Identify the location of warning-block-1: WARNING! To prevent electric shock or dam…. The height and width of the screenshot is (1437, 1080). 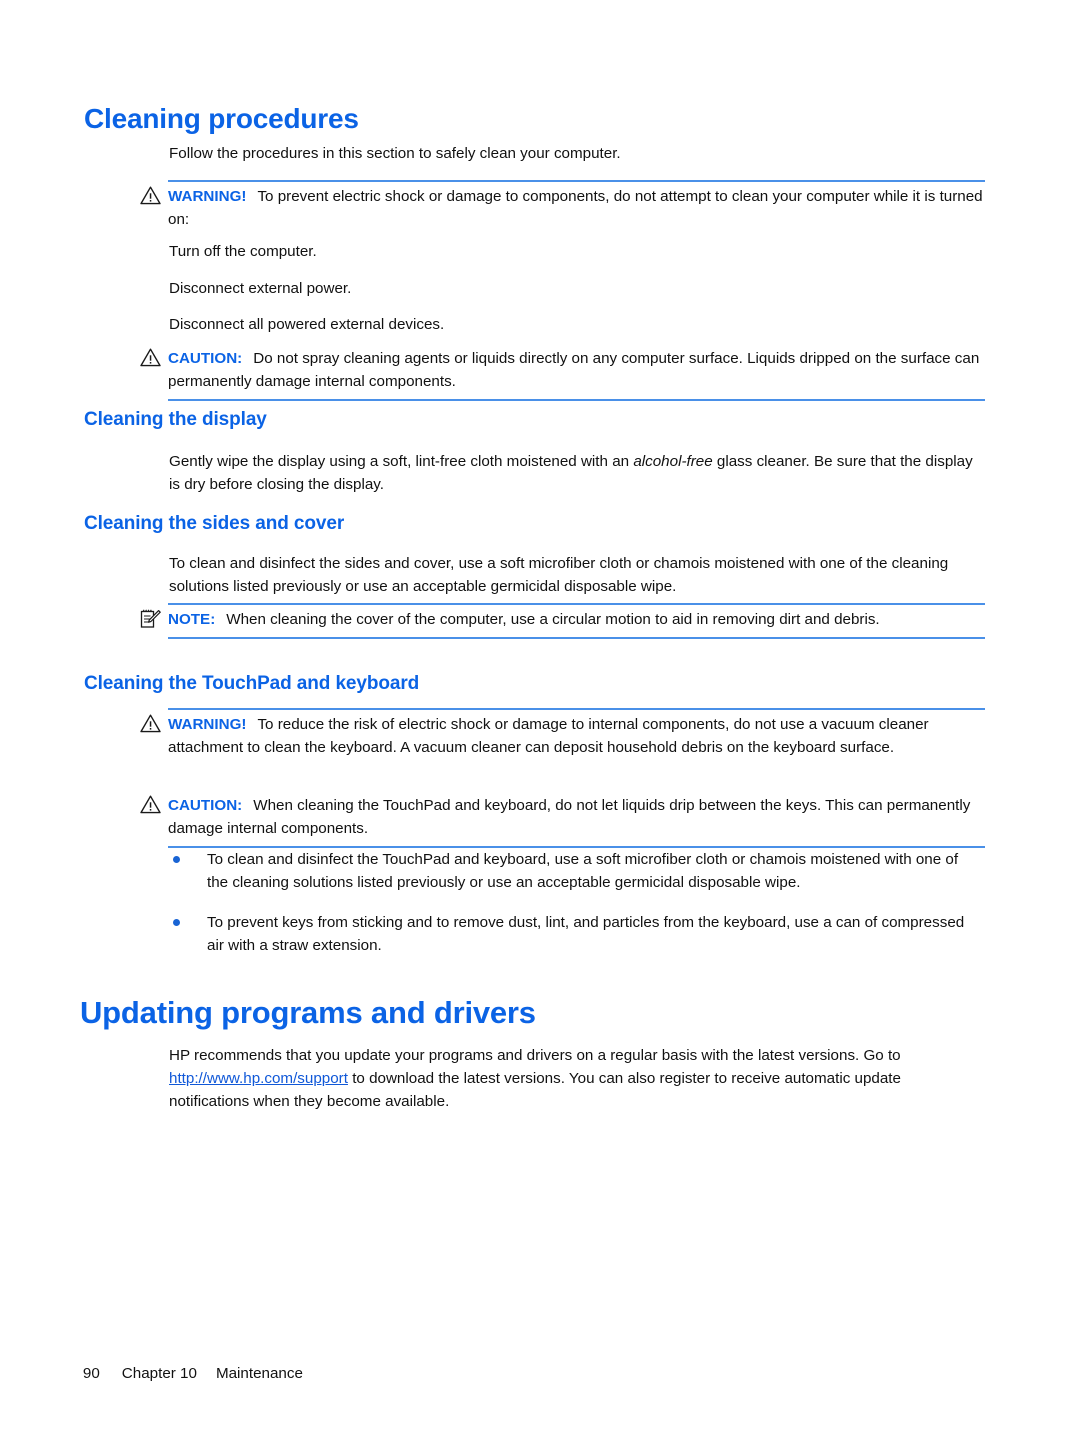
(562, 206).